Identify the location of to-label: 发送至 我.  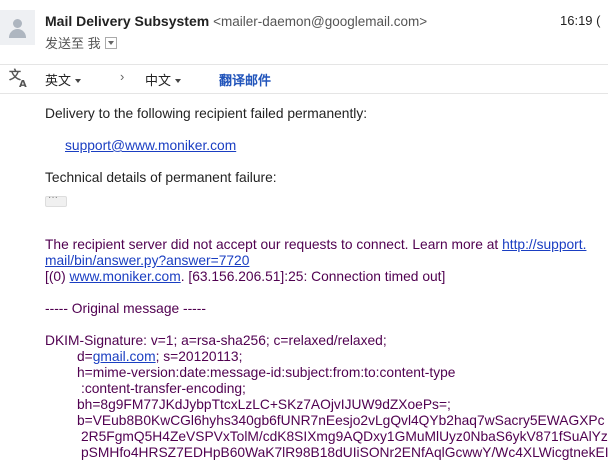
(73, 43).